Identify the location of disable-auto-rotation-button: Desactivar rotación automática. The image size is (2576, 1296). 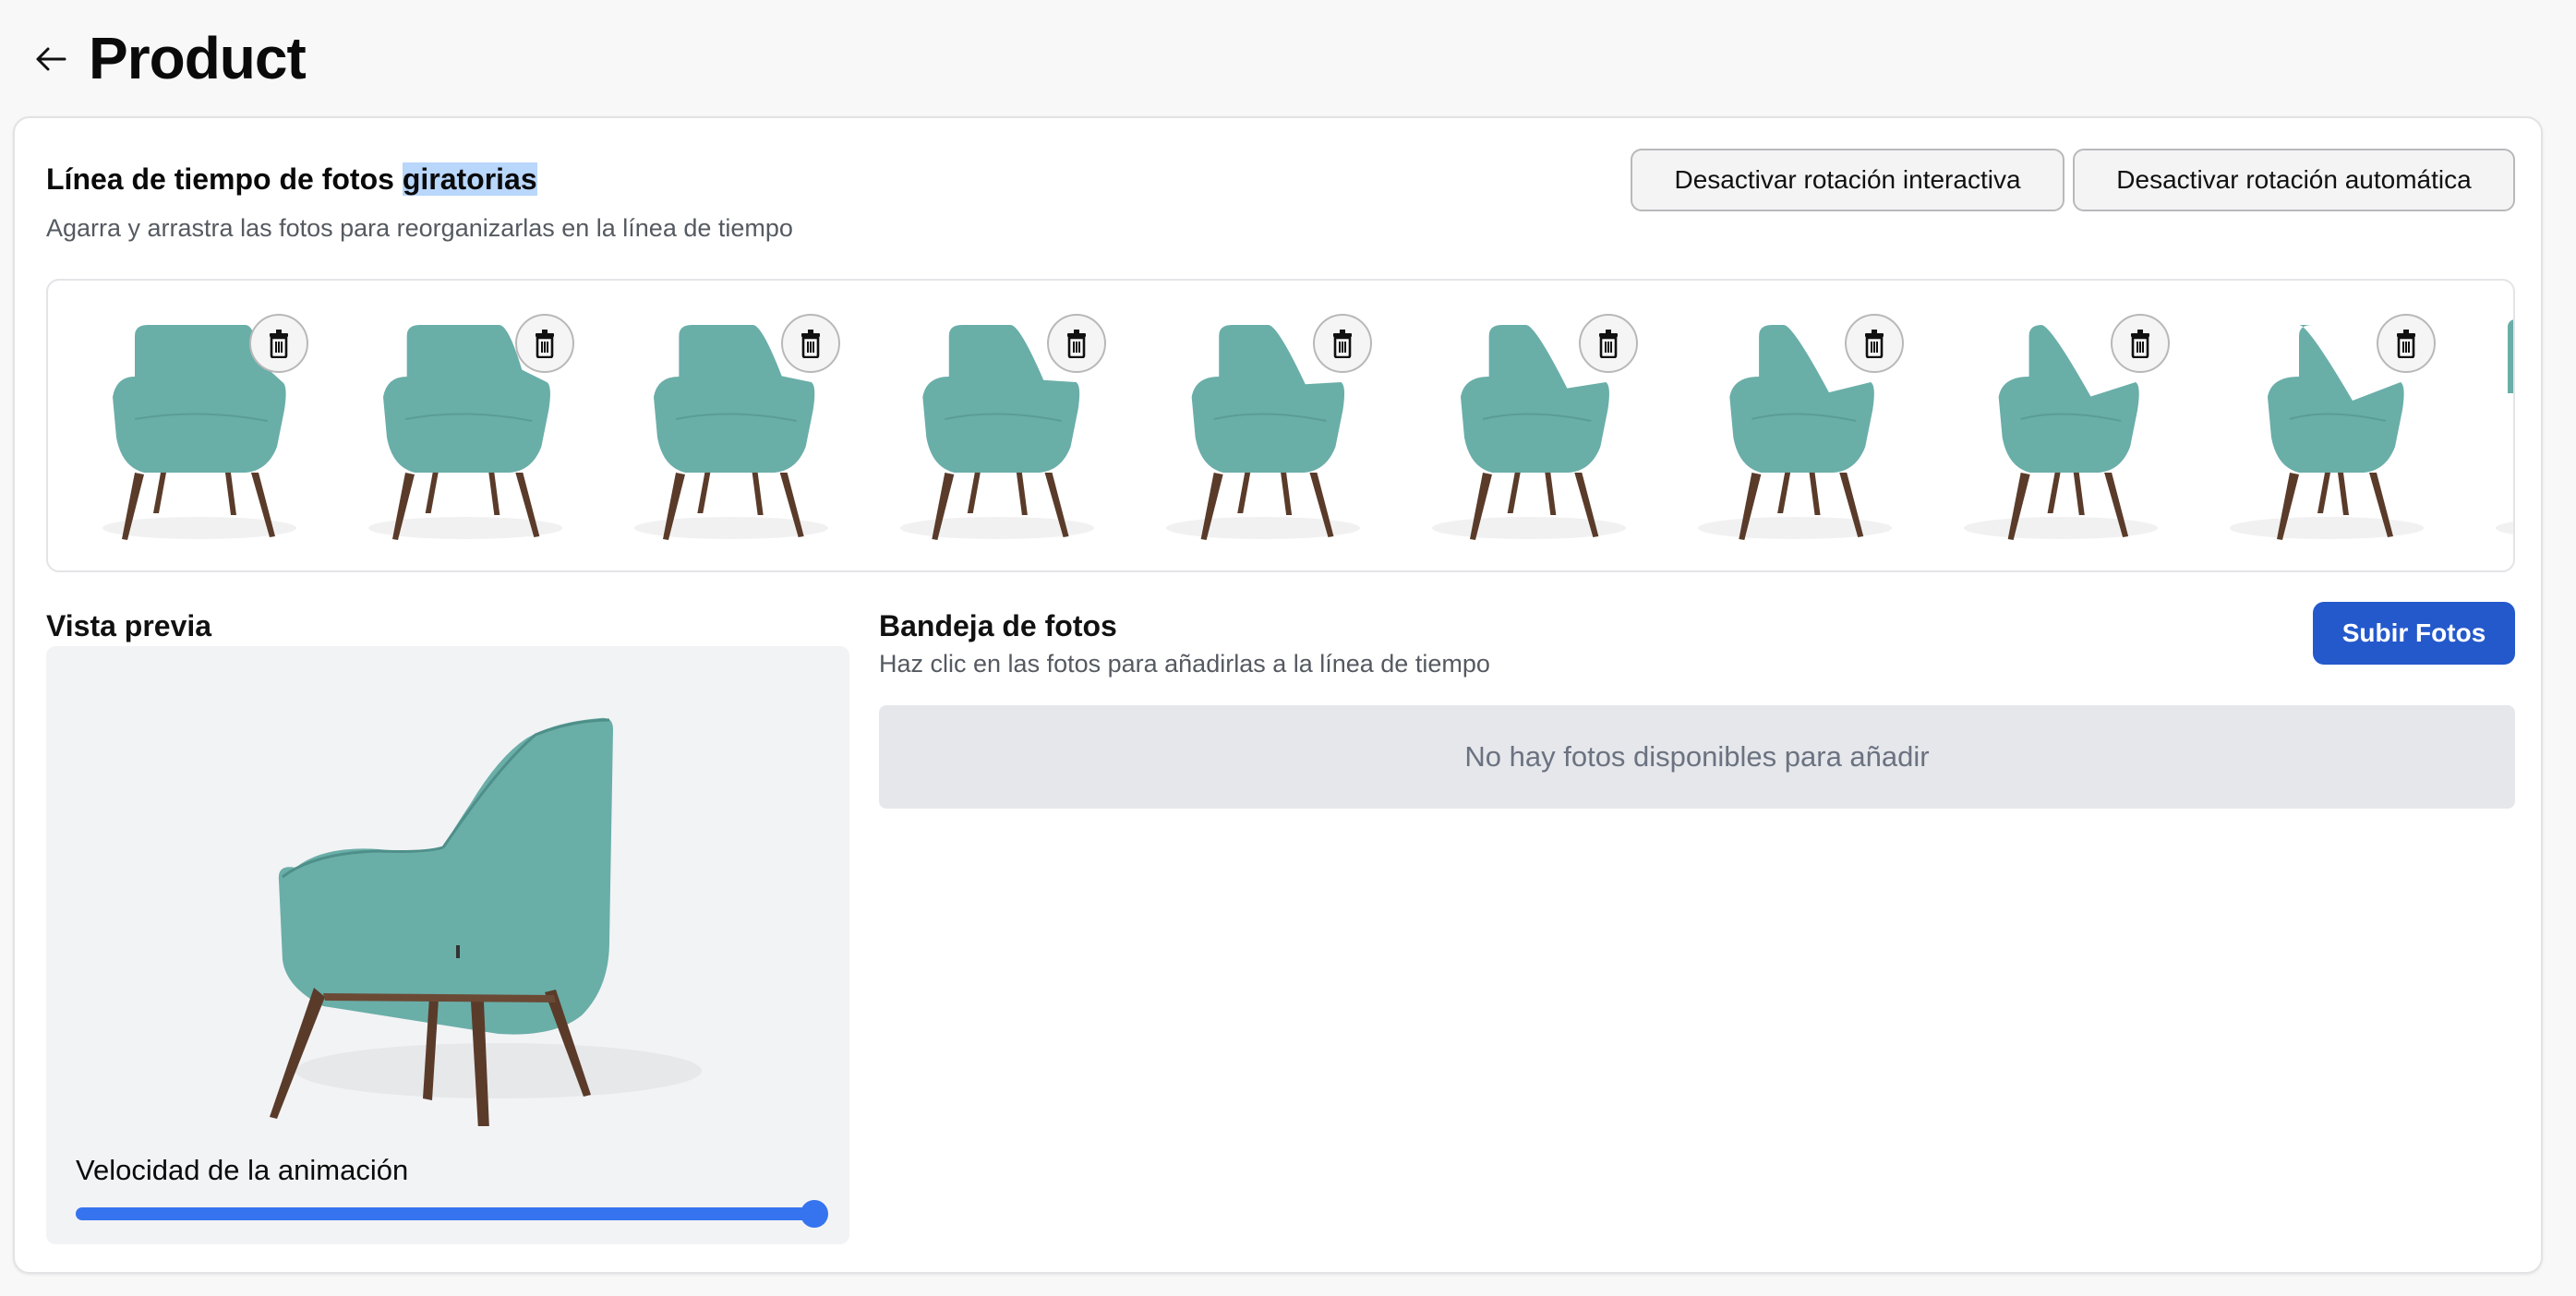
(2294, 180).